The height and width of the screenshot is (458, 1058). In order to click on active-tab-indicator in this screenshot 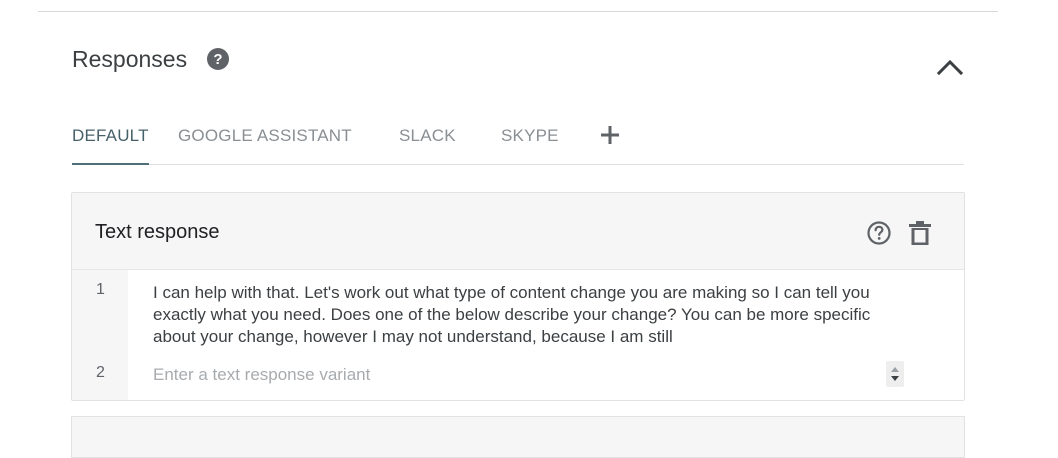, I will do `click(110, 164)`.